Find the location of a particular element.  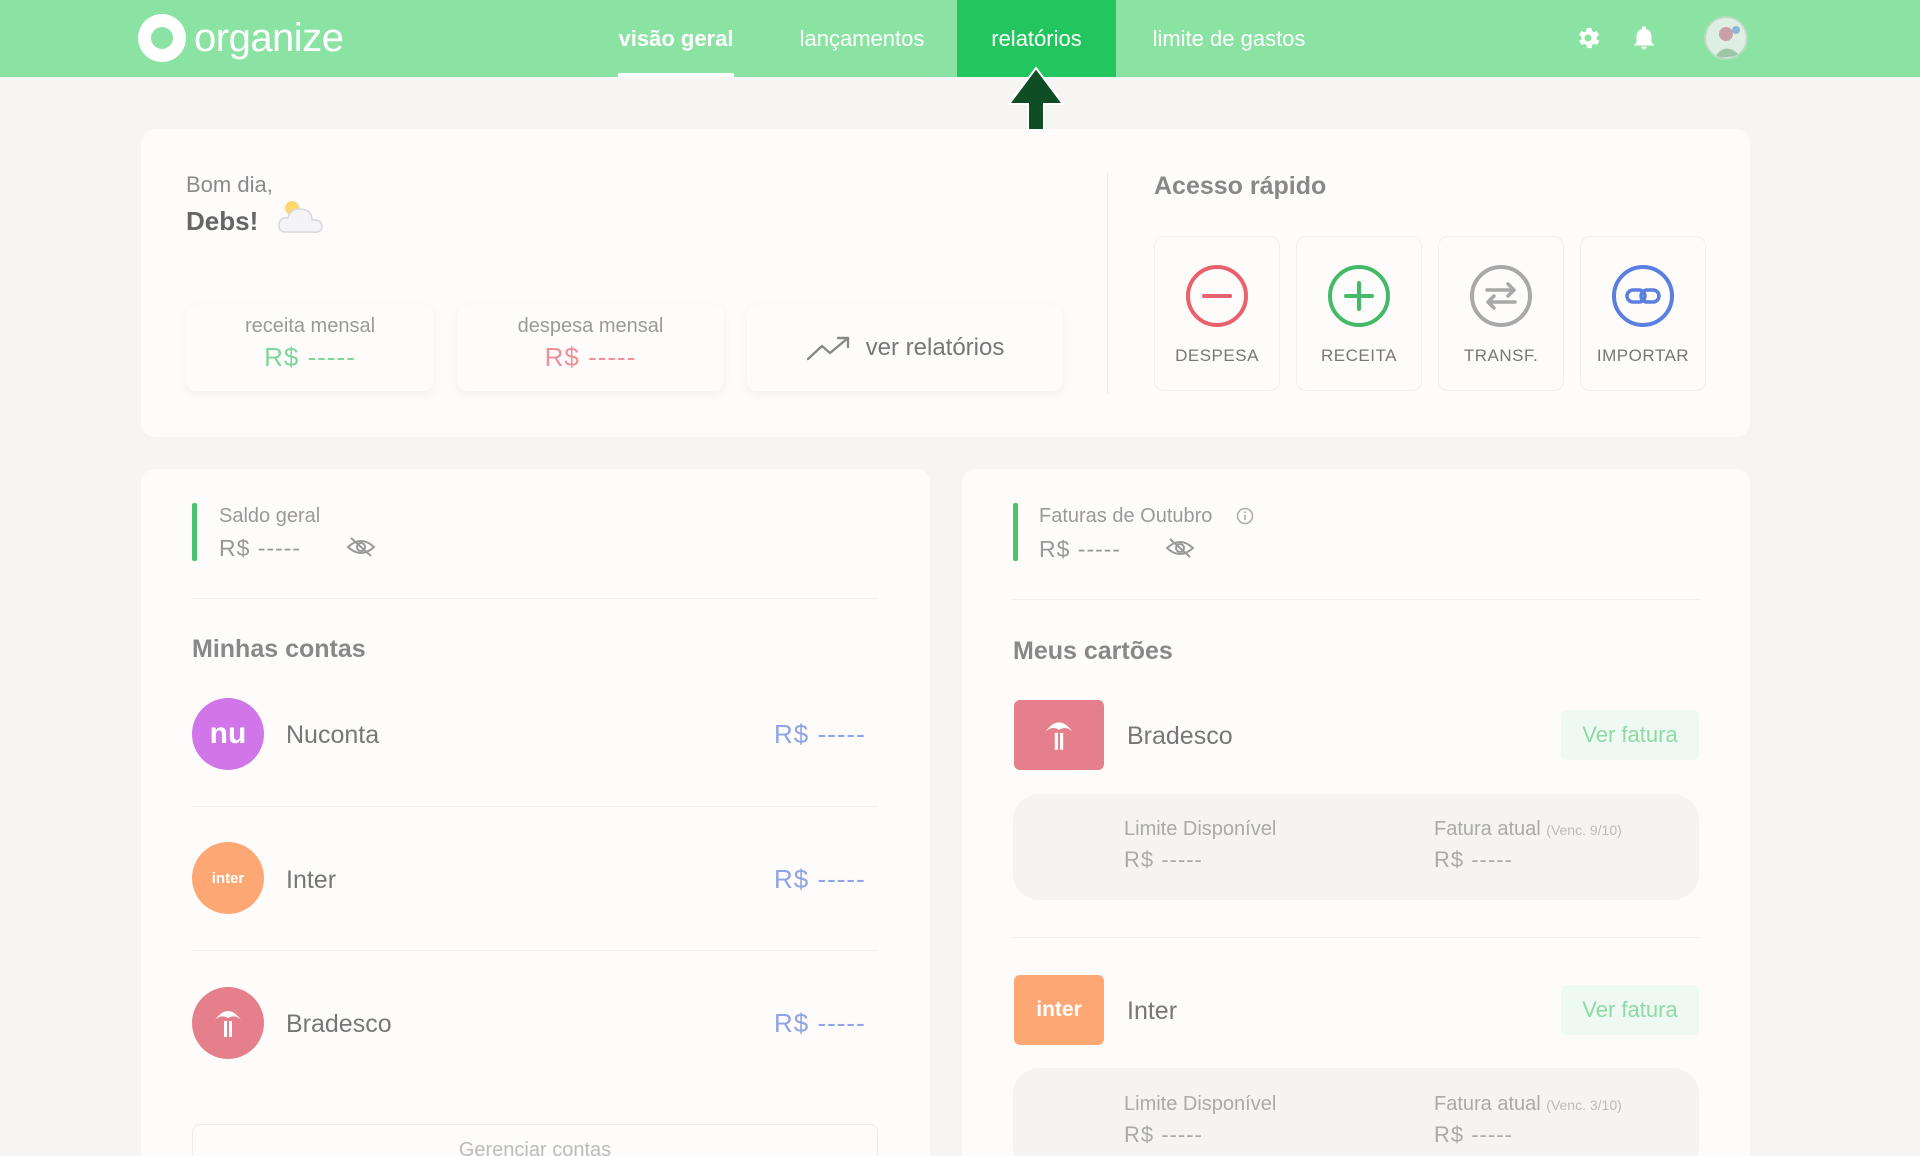

quick-import-button: IMPORTAR is located at coordinates (1643, 313).